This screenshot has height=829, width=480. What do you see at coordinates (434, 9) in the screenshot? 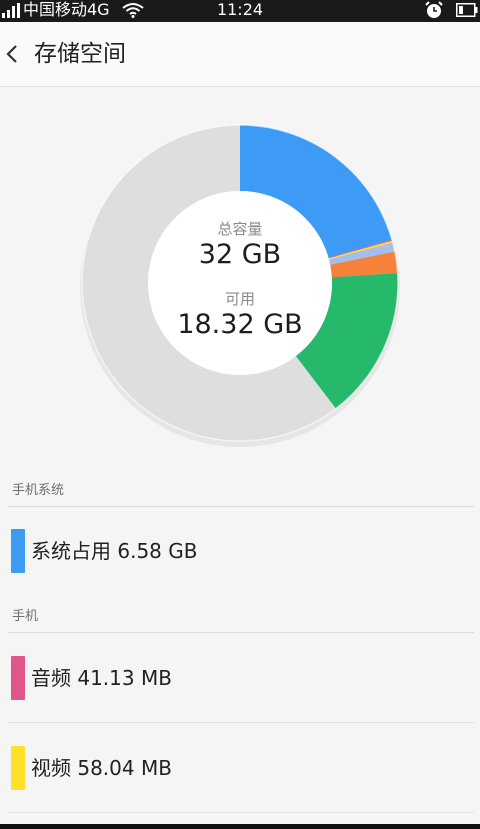
I see `alarm-icon` at bounding box center [434, 9].